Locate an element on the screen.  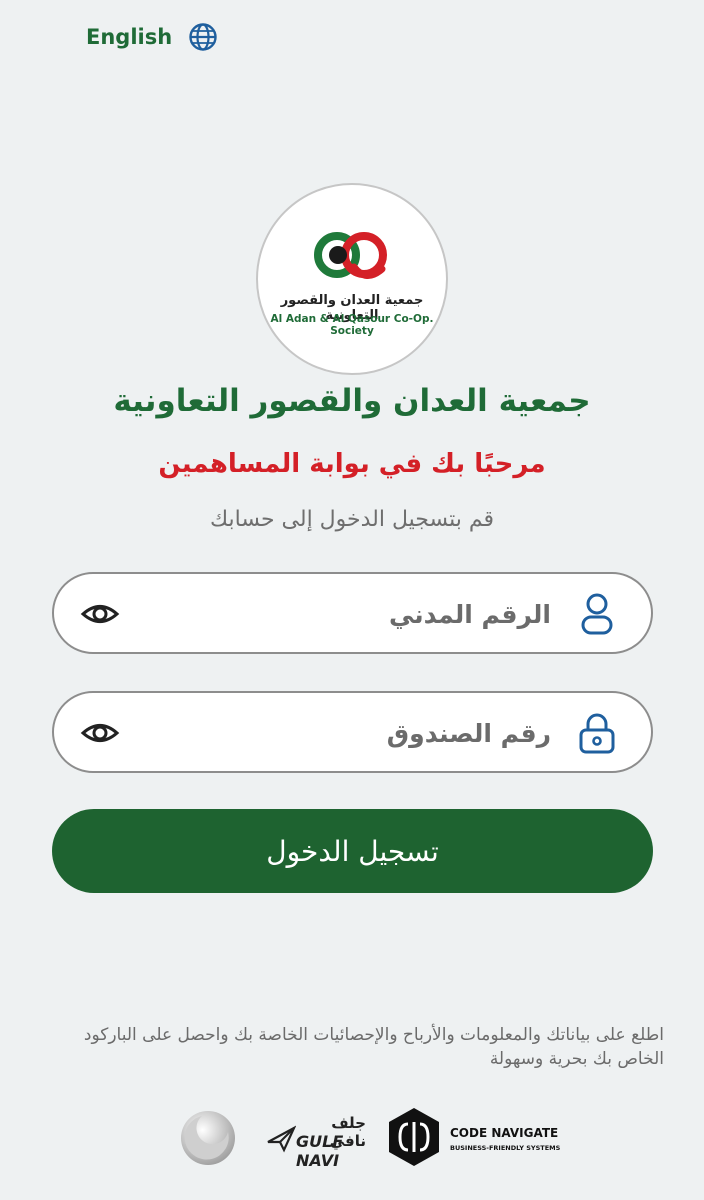
box-number-input is located at coordinates (366, 733).